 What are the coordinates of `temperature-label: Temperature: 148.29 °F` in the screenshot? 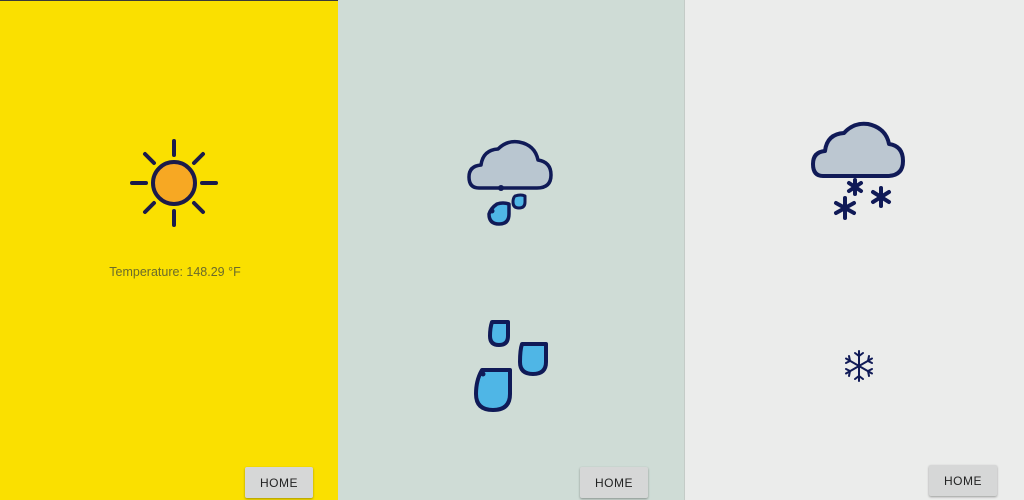 It's located at (175, 272).